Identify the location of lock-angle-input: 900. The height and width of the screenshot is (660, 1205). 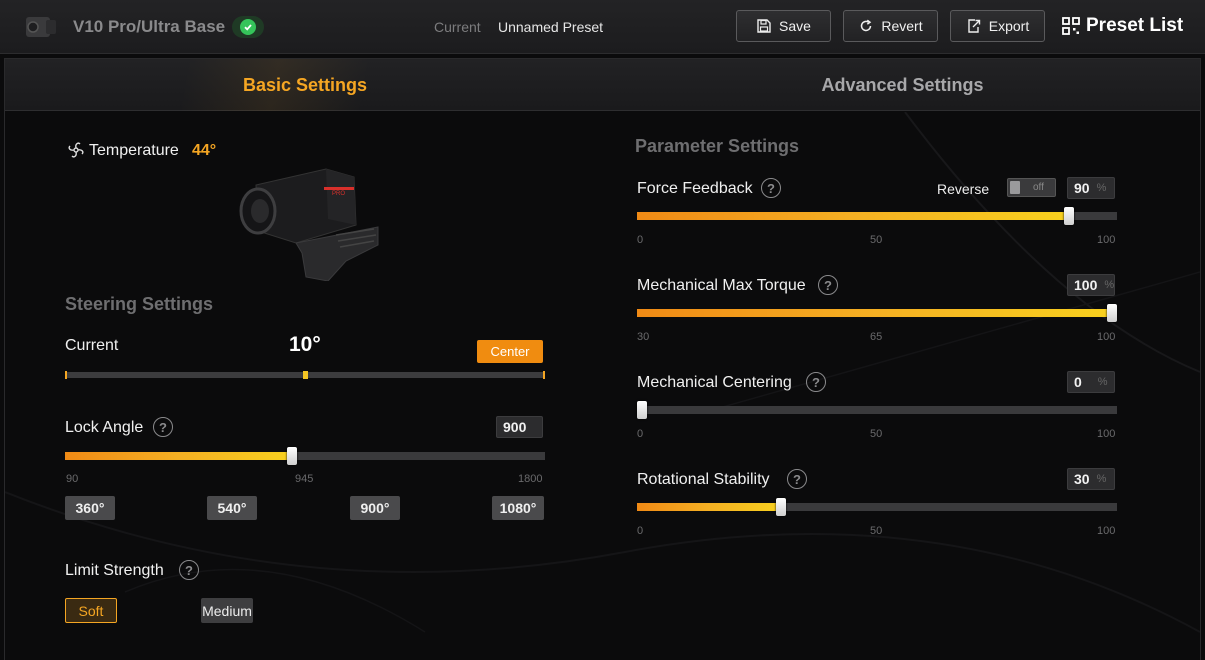
(519, 427).